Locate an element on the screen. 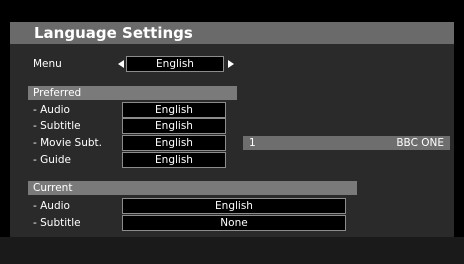 The width and height of the screenshot is (464, 264). current-subtitle-value: None is located at coordinates (234, 223).